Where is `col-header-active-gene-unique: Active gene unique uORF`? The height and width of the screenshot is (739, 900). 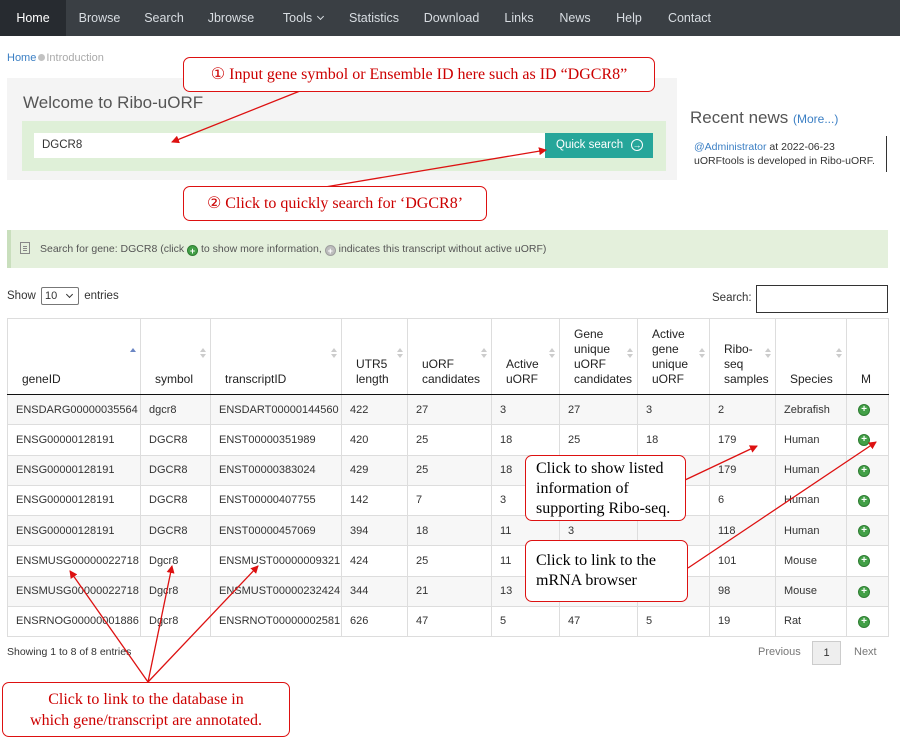
col-header-active-gene-unique: Active gene unique uORF is located at coordinates (673, 356).